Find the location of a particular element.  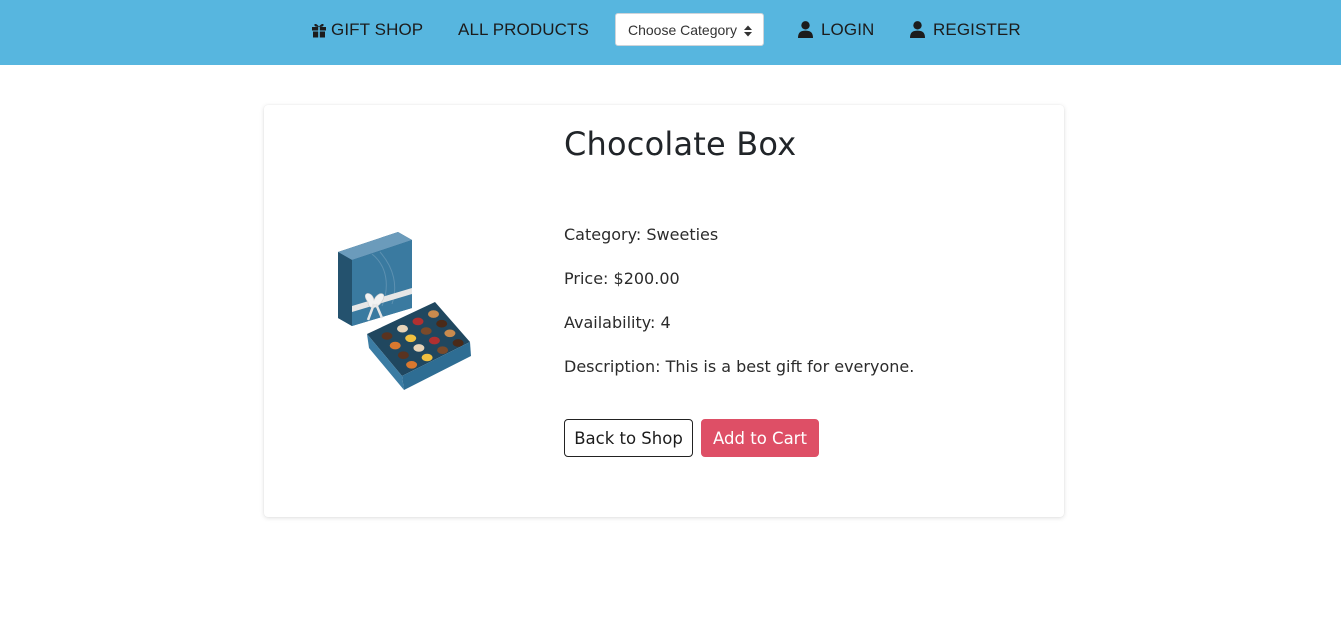

add-to-cart-button: Add to Cart is located at coordinates (760, 438).